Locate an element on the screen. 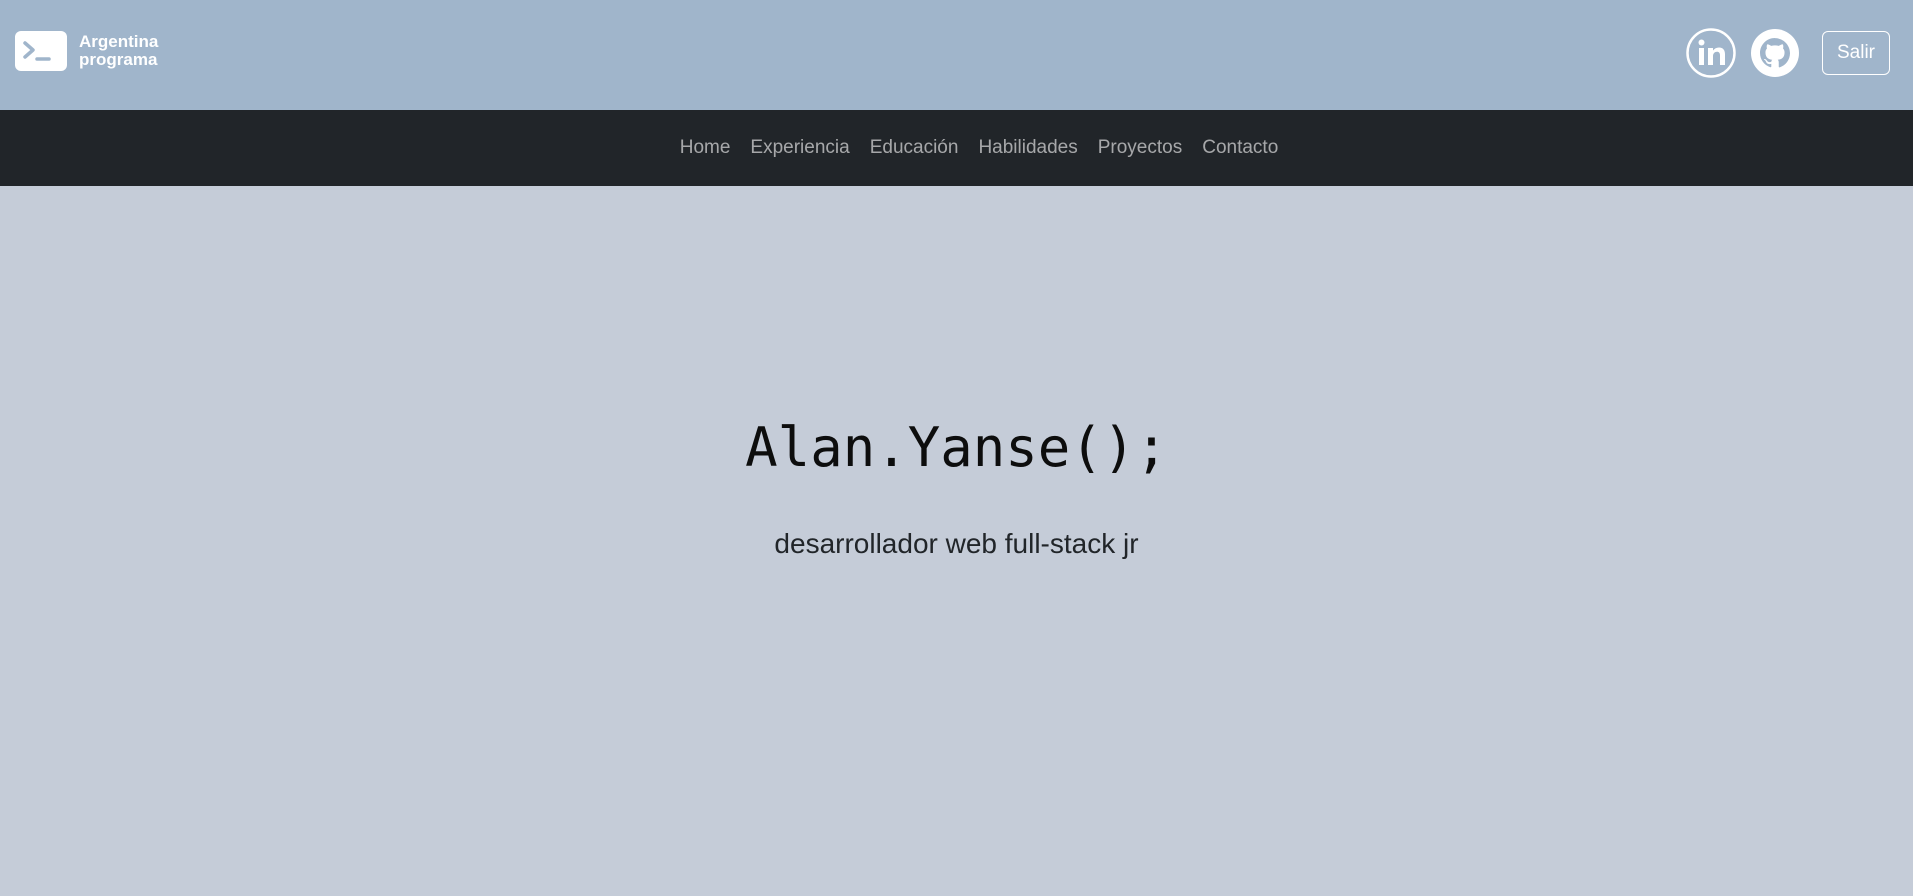 The image size is (1913, 896). hero-title: Alan.Yanse(); is located at coordinates (956, 447).